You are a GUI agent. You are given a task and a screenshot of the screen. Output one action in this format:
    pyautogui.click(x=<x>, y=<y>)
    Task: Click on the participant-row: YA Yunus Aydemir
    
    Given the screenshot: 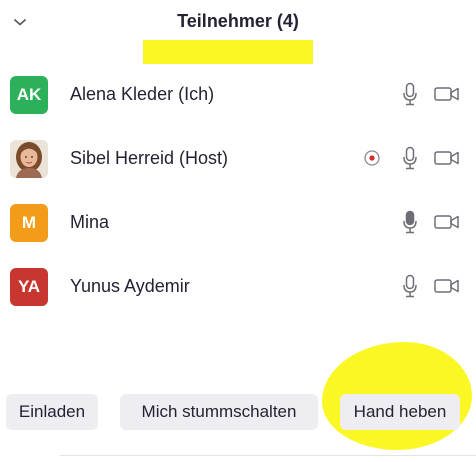 What is the action you would take?
    pyautogui.click(x=238, y=286)
    